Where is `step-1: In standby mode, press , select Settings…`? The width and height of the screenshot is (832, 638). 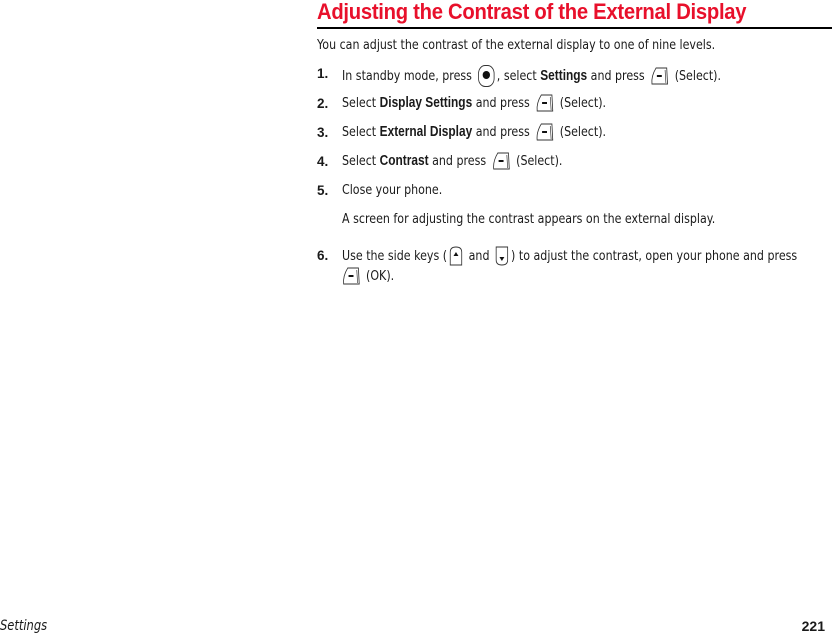
step-1: In standby mode, press , select Settings… is located at coordinates (531, 76).